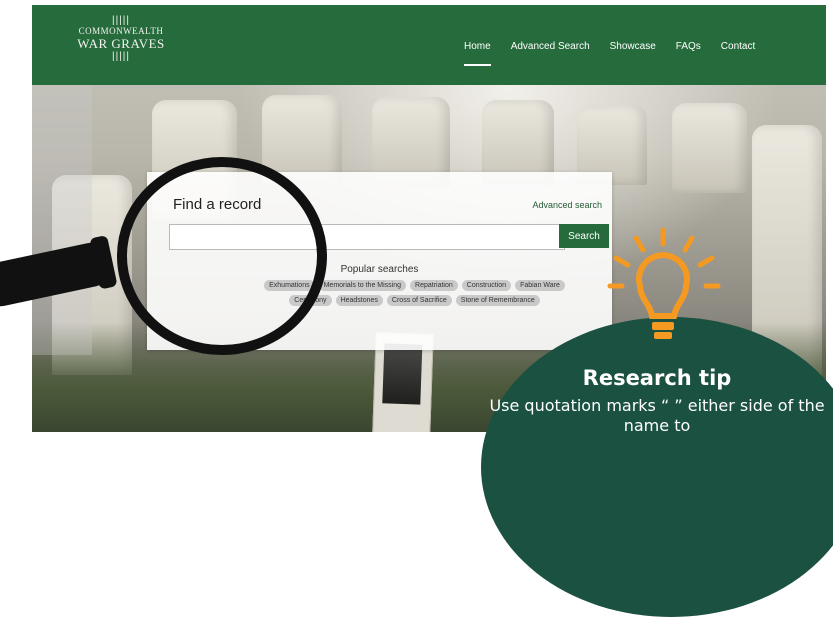 The width and height of the screenshot is (833, 617). Describe the element at coordinates (121, 43) in the screenshot. I see `logo-line-2: WAR GRAVES` at that location.